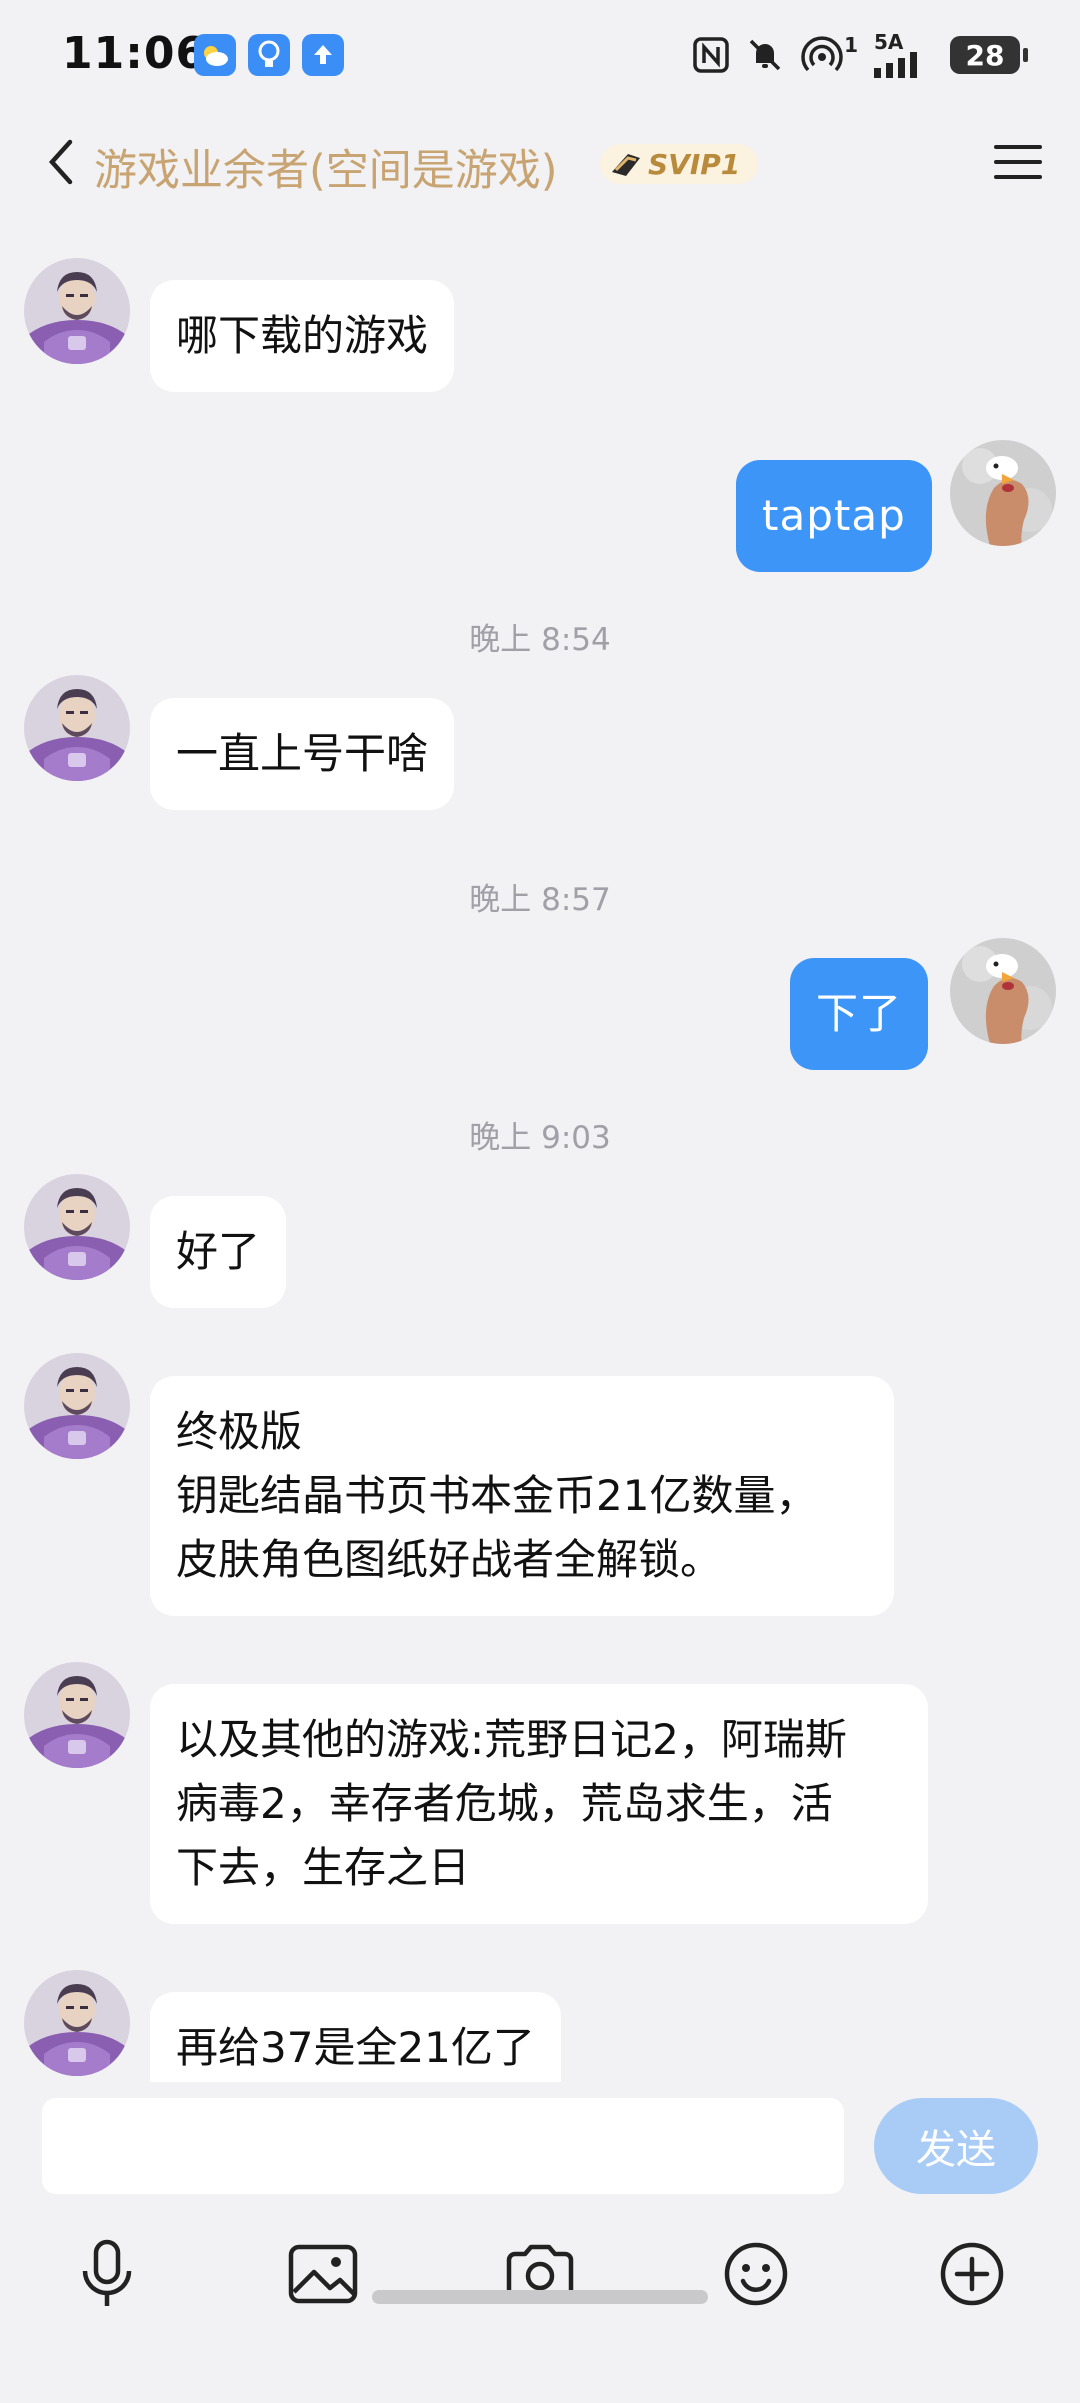 The height and width of the screenshot is (2403, 1080). I want to click on bulb-icon, so click(269, 55).